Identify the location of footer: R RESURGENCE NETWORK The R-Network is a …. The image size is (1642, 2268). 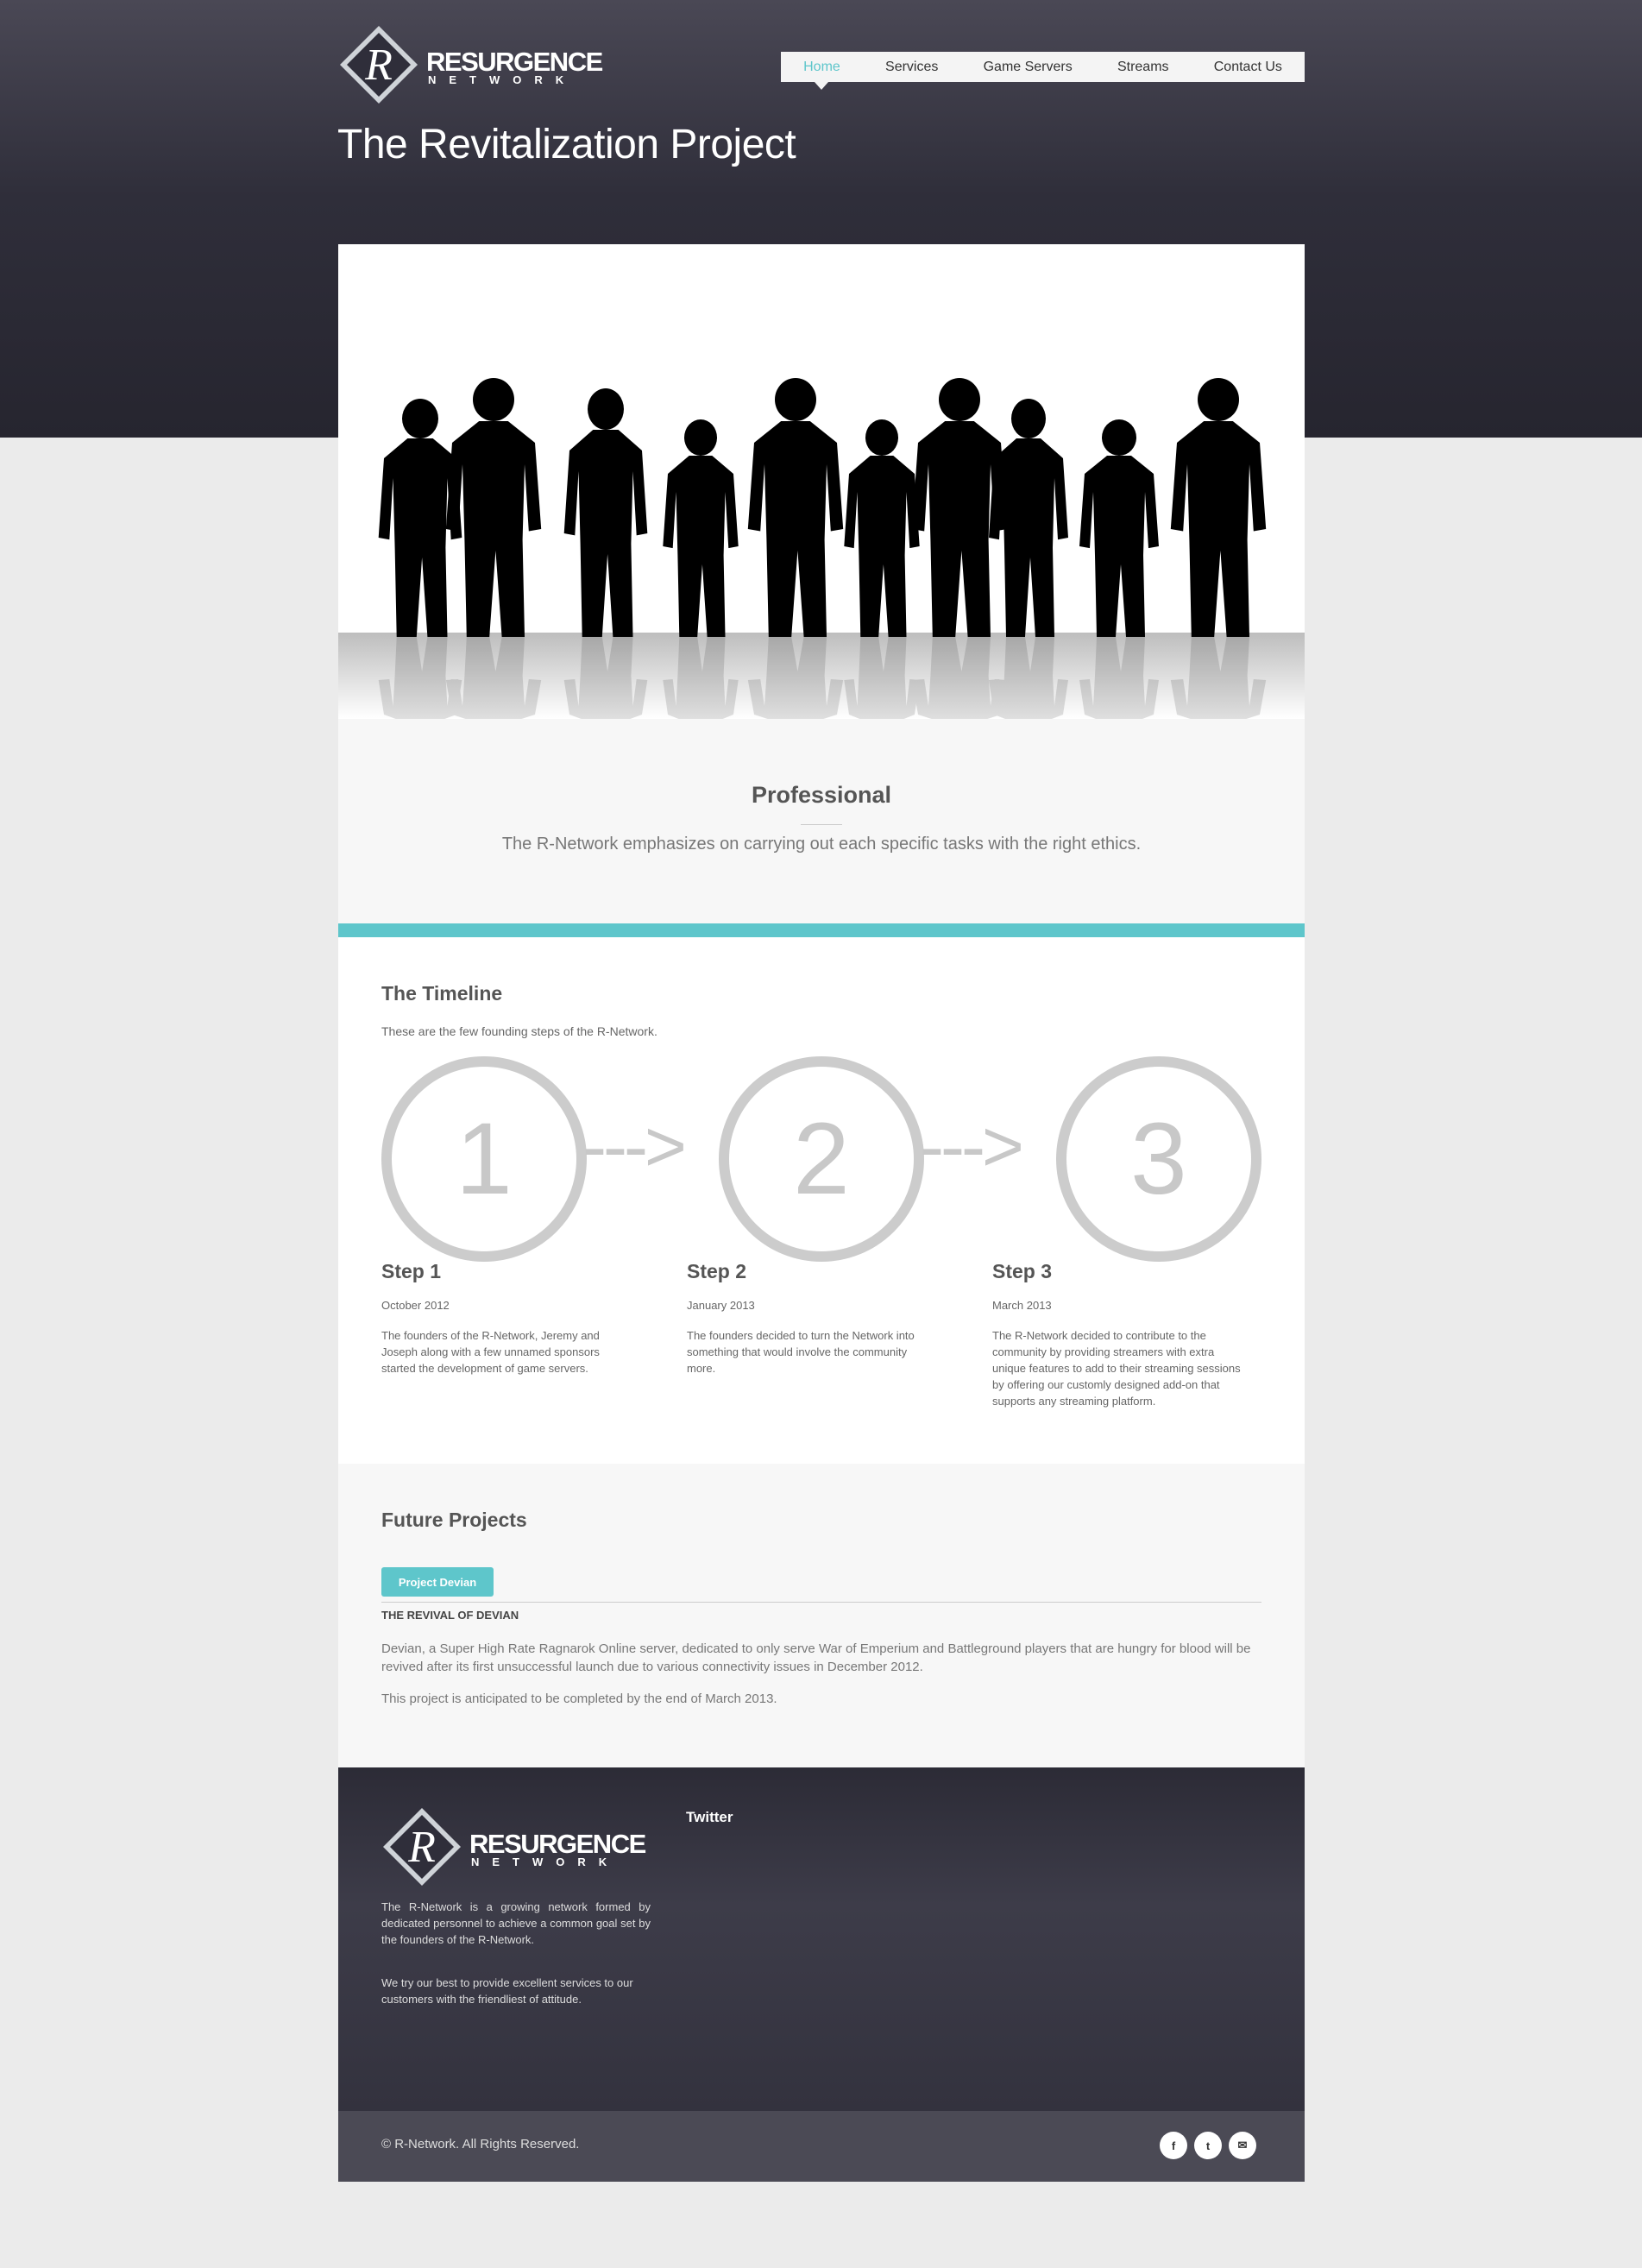
(821, 1939).